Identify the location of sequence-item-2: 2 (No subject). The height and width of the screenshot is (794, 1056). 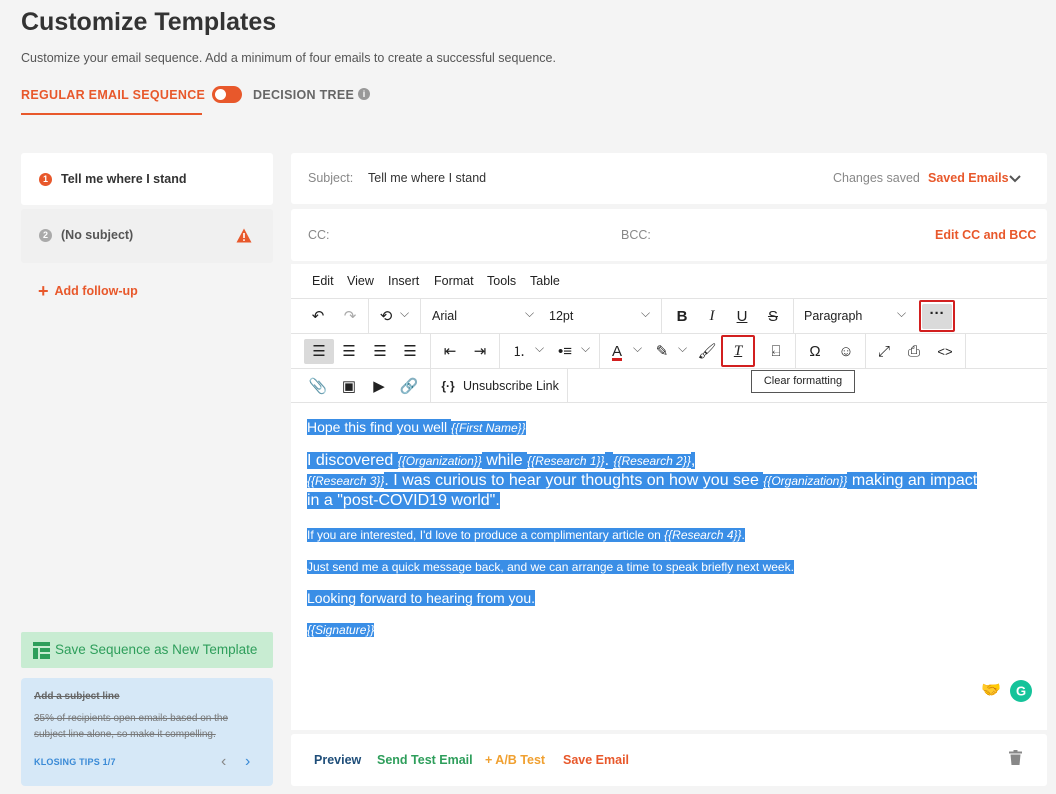
(147, 236).